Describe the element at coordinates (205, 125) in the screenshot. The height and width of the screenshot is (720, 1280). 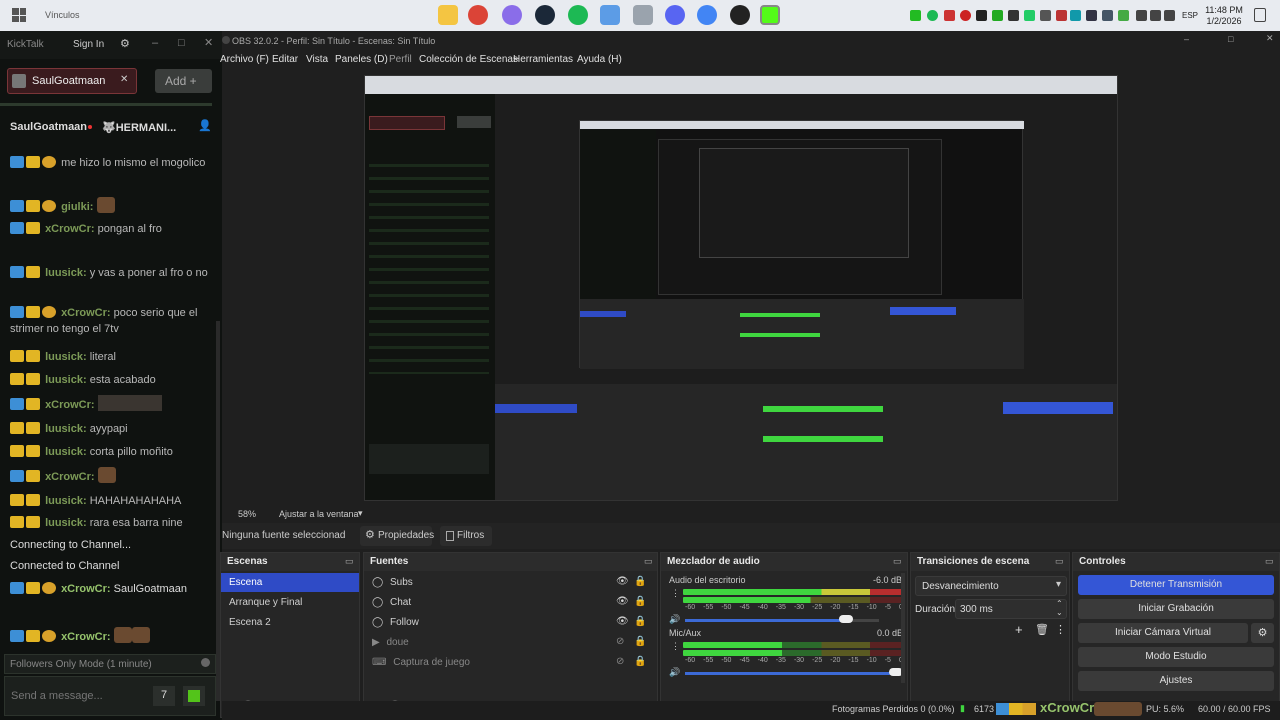
I see `user-icon: 👤` at that location.